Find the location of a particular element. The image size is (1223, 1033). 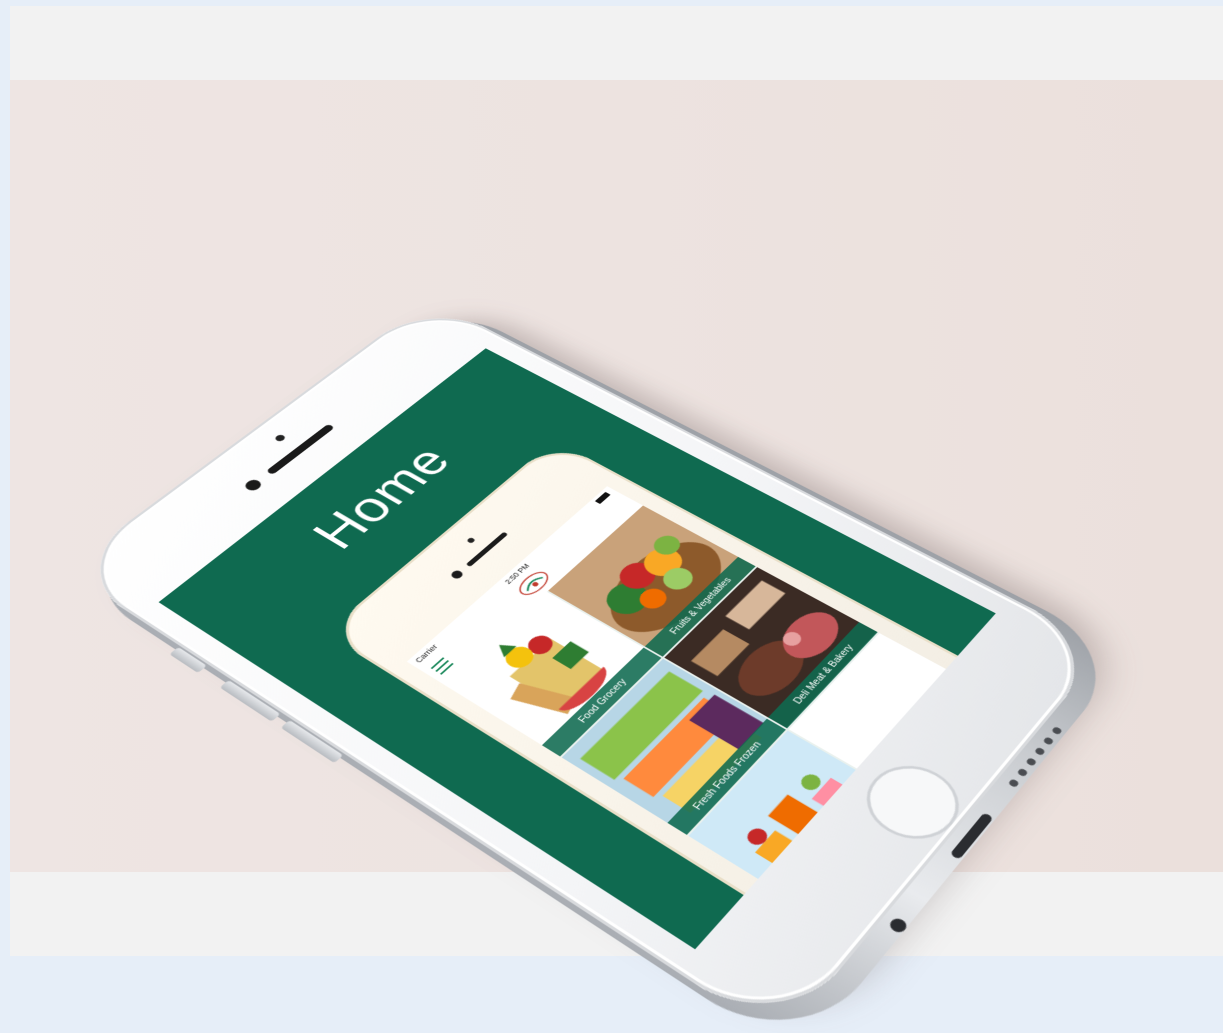

front-camera is located at coordinates (253, 485).